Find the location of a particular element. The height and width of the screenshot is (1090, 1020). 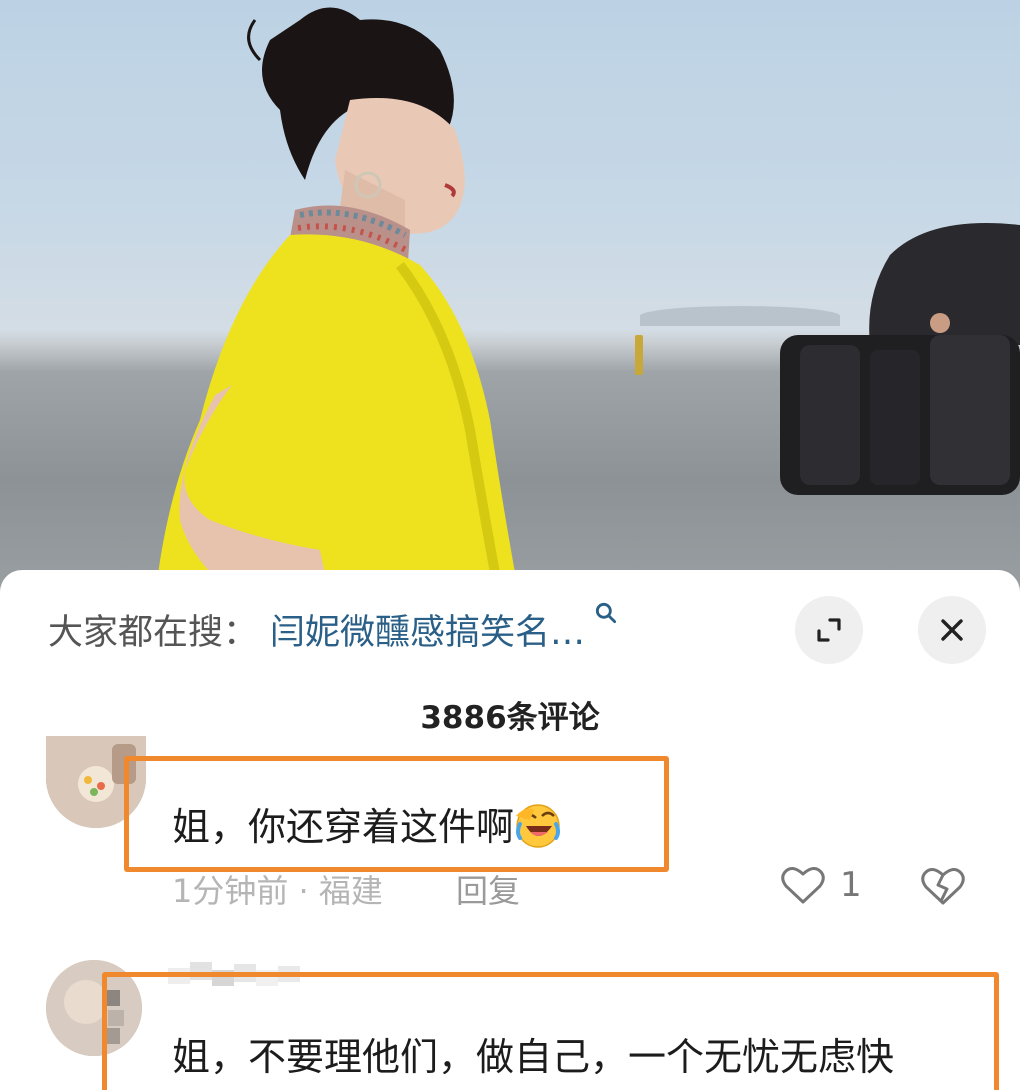

comment-count: 3886条评论 is located at coordinates (510, 718).